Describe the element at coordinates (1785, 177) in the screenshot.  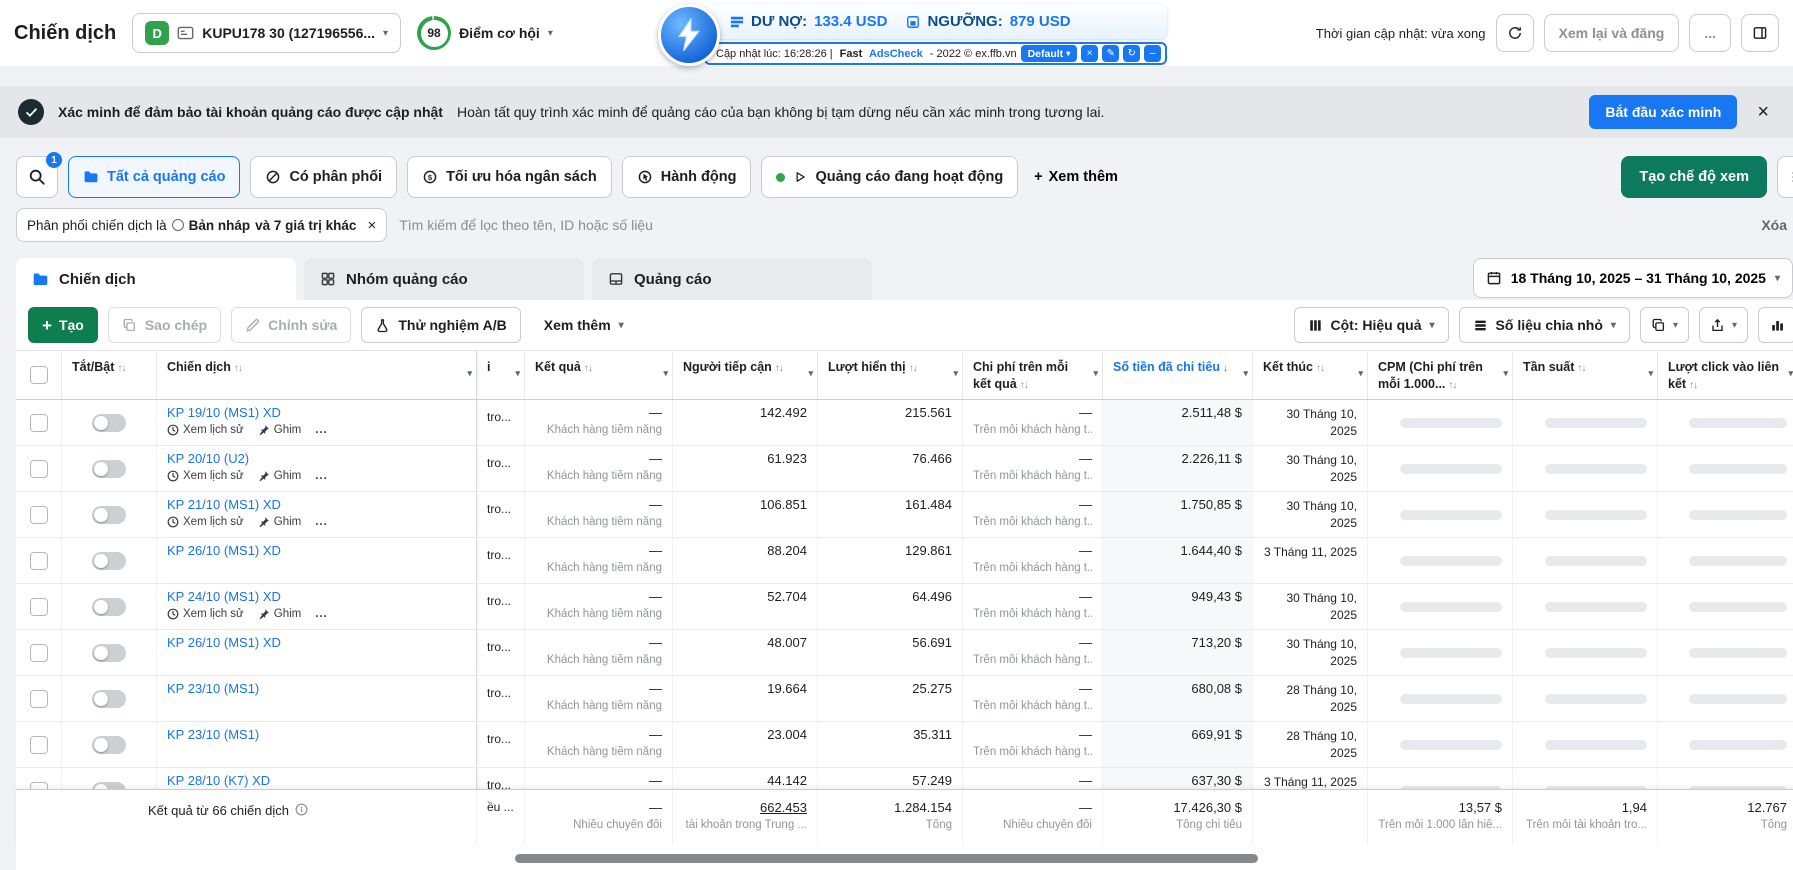
I see `view-settings-button` at that location.